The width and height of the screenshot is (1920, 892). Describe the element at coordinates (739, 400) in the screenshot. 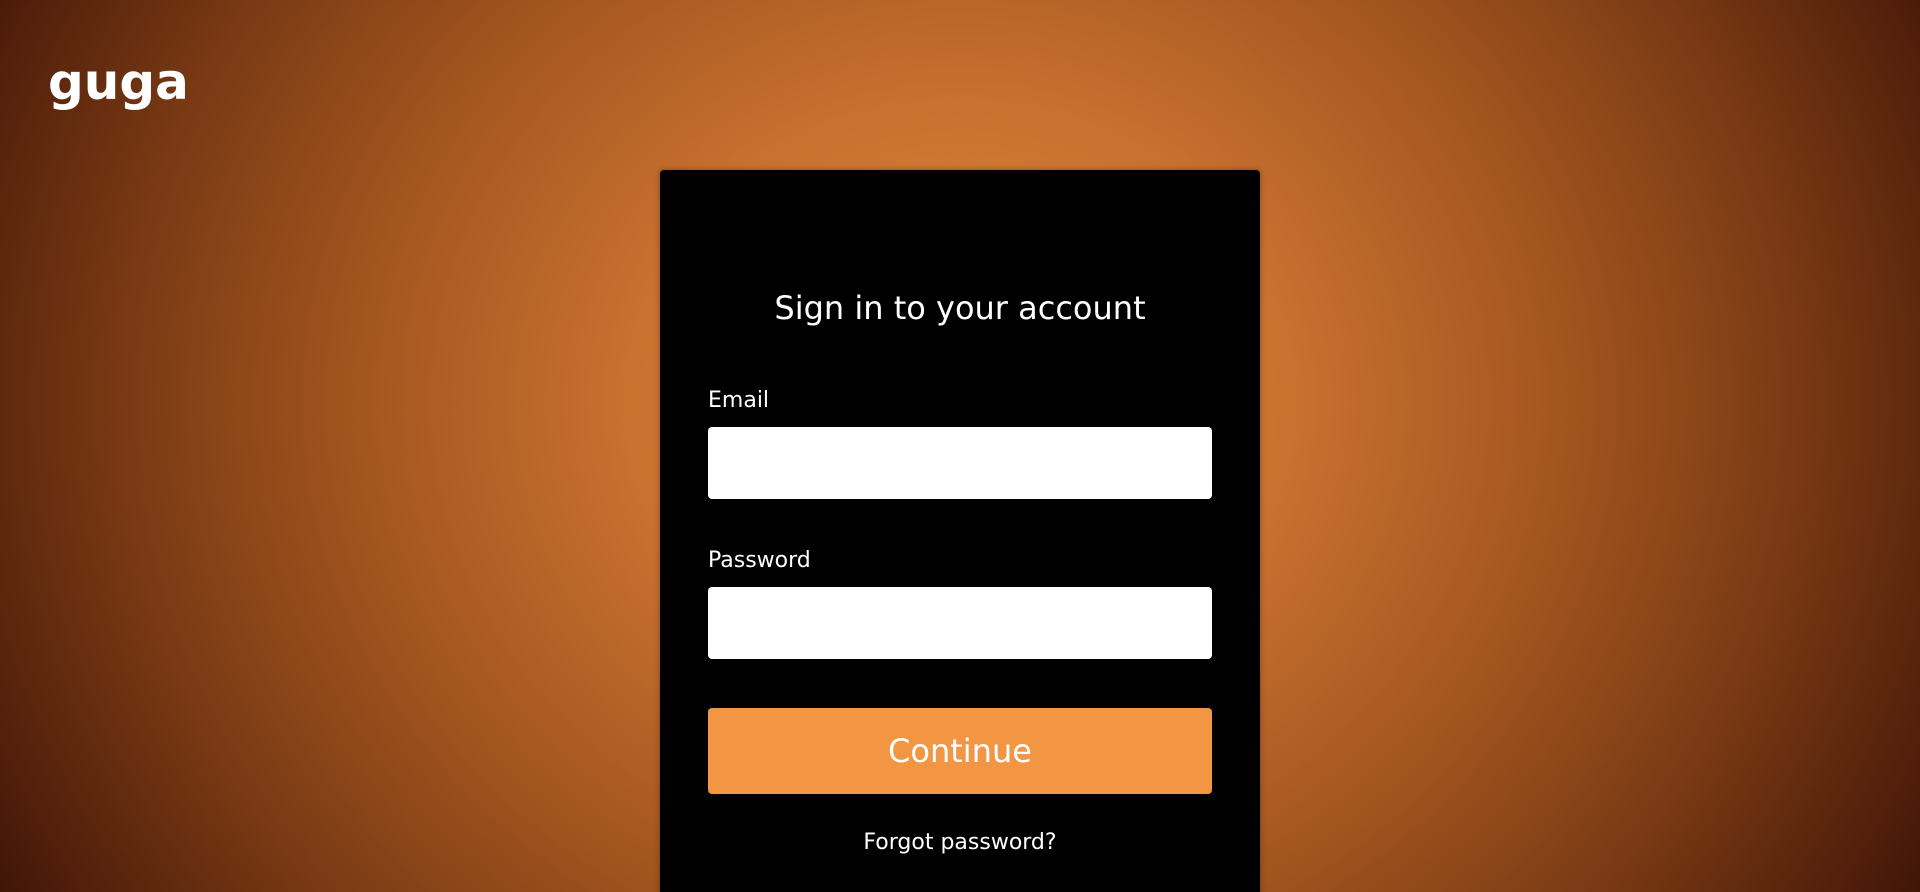

I see `email-label: Email` at that location.